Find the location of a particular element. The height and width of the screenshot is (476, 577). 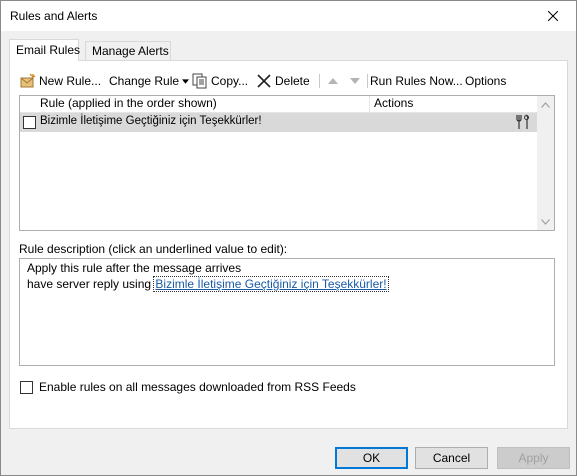

close-icon is located at coordinates (553, 16).